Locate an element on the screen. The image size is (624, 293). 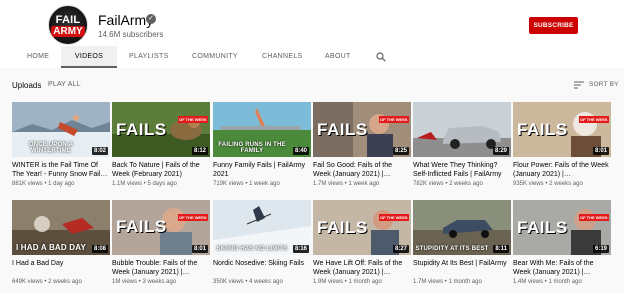
thumbnail-caption: SKIING HAS NO LIMITS is located at coordinates (252, 249).